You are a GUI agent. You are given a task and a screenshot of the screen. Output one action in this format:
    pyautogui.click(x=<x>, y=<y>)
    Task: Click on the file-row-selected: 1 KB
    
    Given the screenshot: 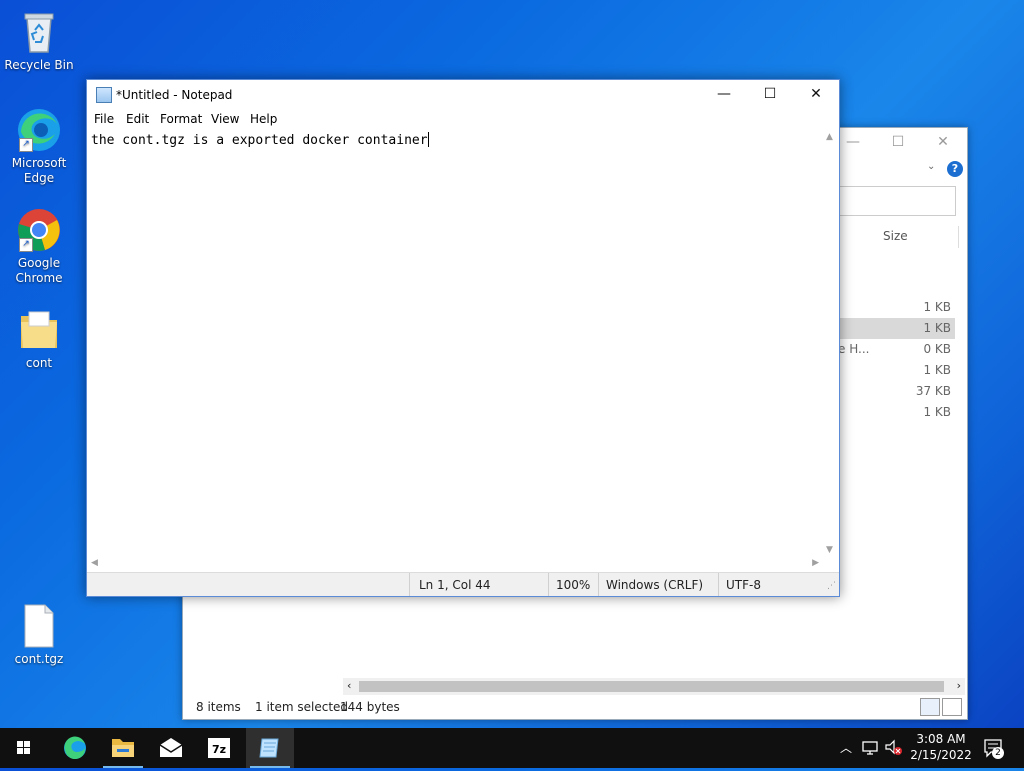 What is the action you would take?
    pyautogui.click(x=896, y=328)
    